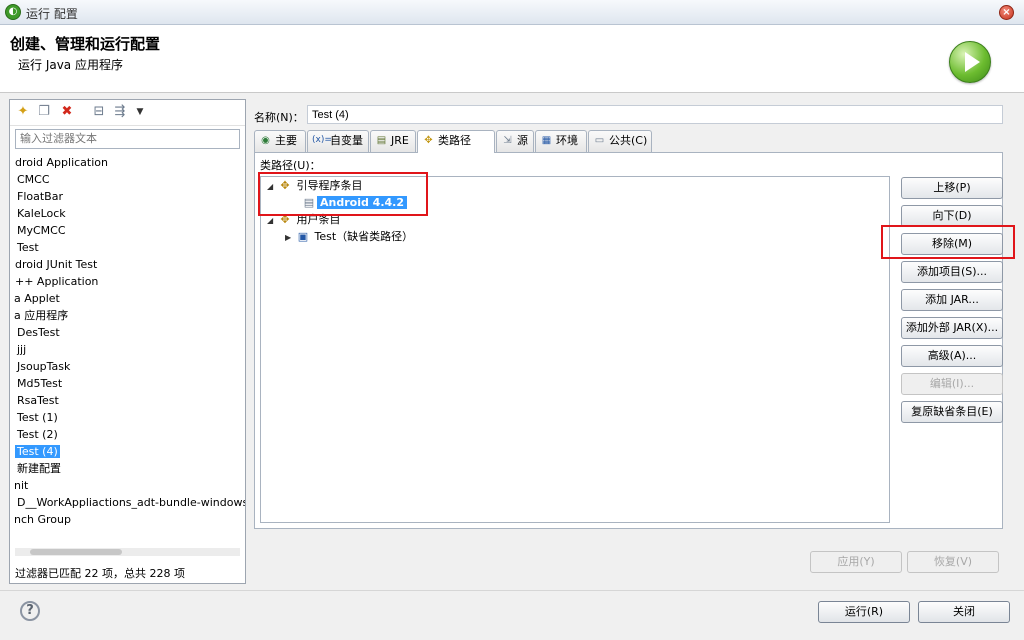  I want to click on move-down-button: 向下(D), so click(952, 216).